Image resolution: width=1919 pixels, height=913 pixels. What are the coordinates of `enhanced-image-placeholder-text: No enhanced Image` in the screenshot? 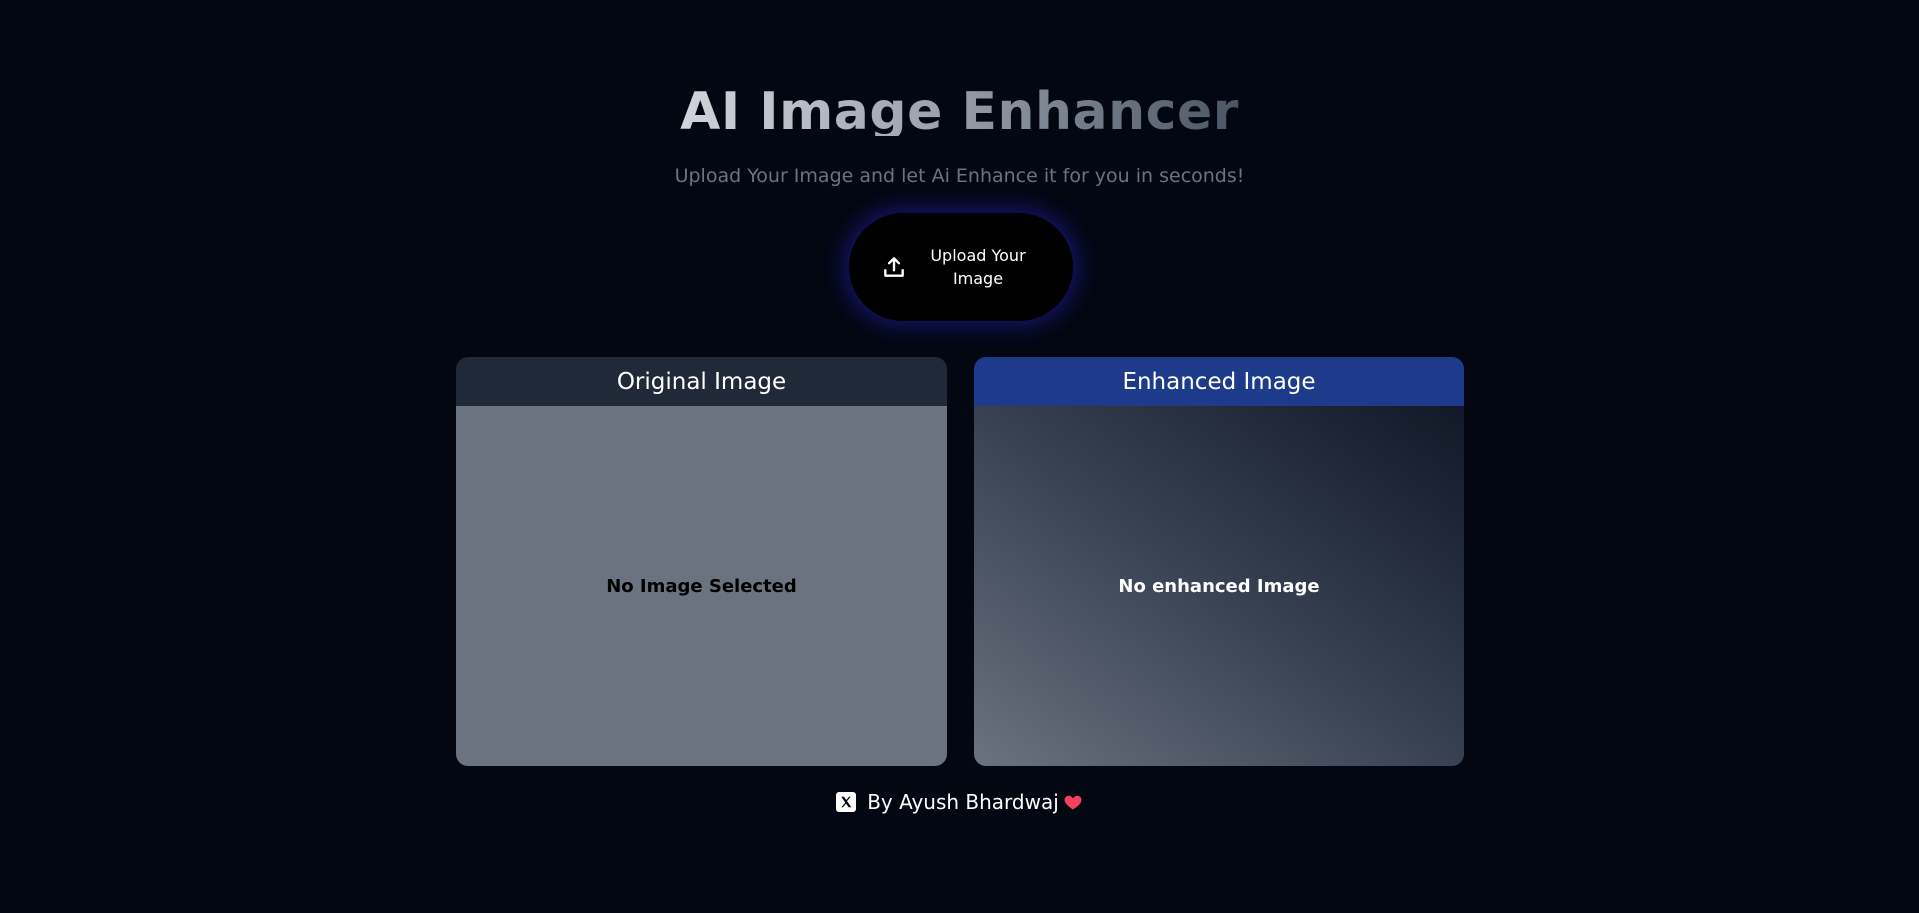 It's located at (1219, 586).